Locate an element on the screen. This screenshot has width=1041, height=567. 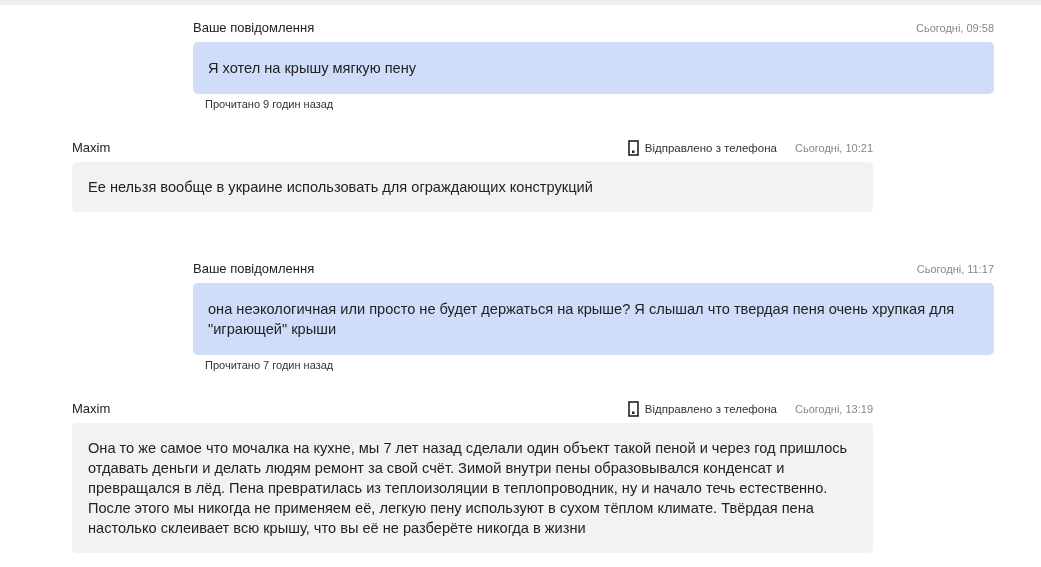
message-time: Сьогодні, 10:21 is located at coordinates (834, 147).